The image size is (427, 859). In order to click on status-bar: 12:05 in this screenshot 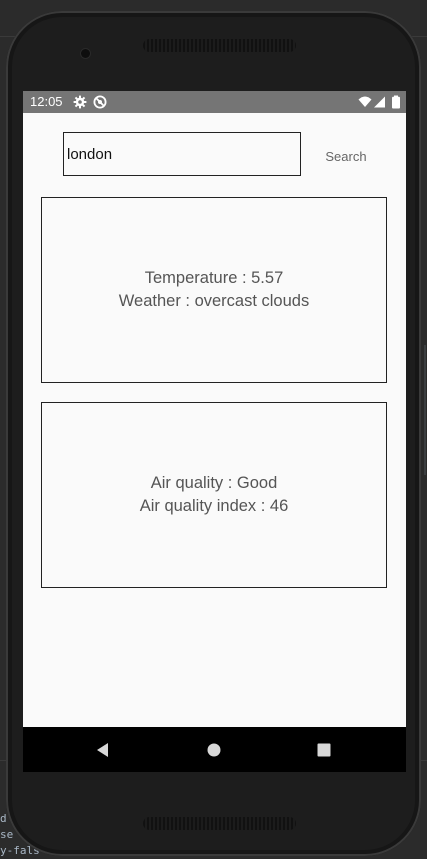, I will do `click(214, 102)`.